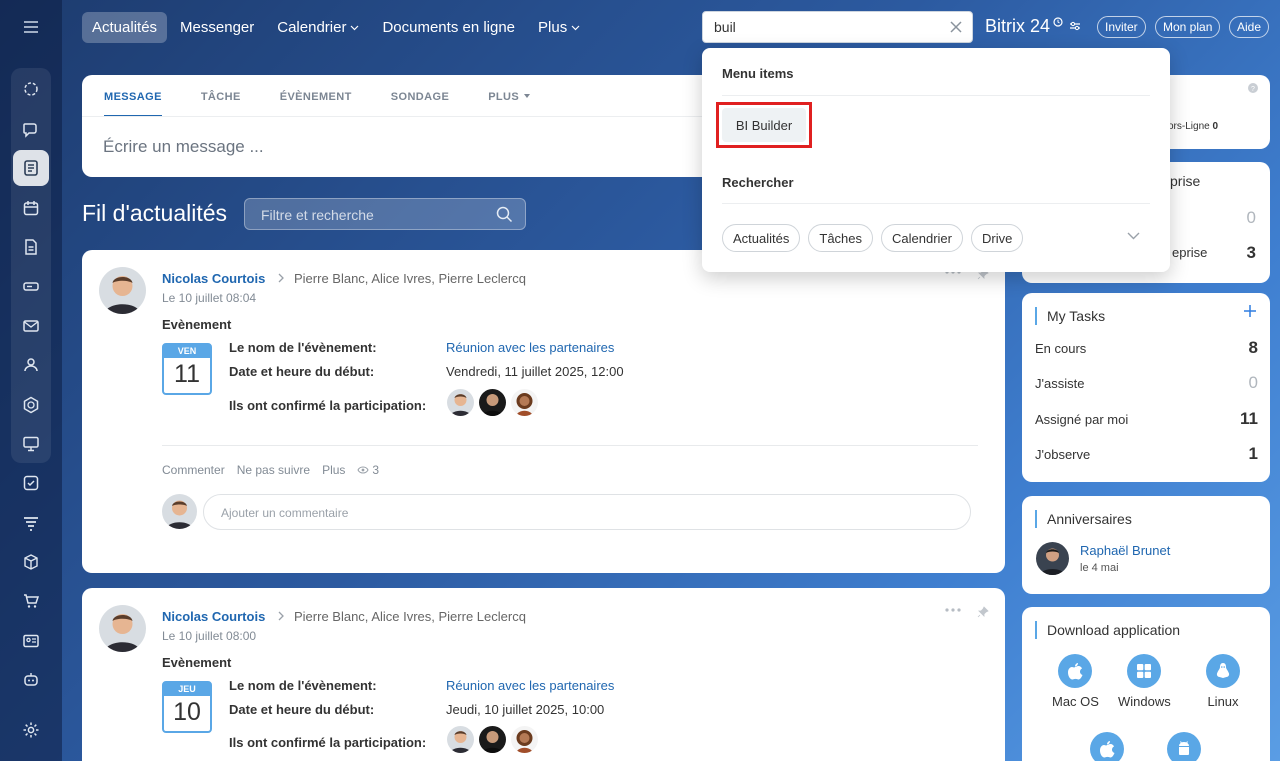  I want to click on menu-result-bi-builder: BI Builder, so click(764, 125).